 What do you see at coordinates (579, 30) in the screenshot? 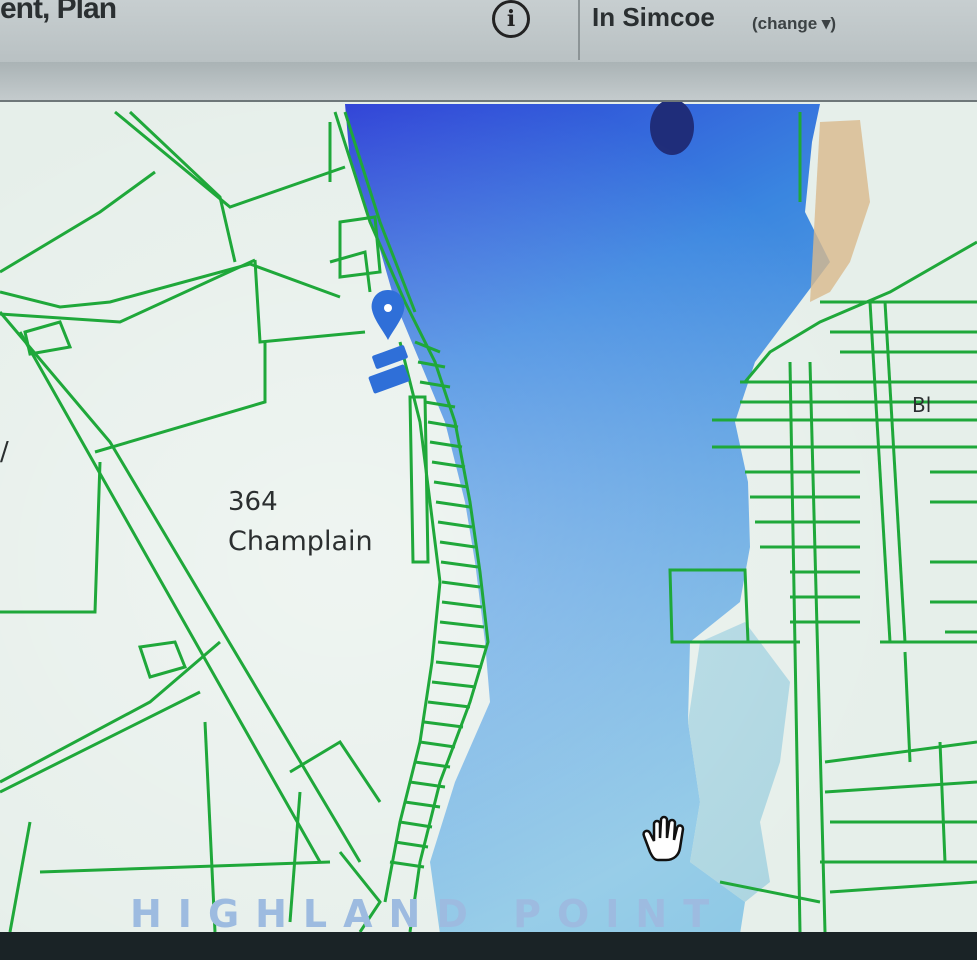
I see `divider` at bounding box center [579, 30].